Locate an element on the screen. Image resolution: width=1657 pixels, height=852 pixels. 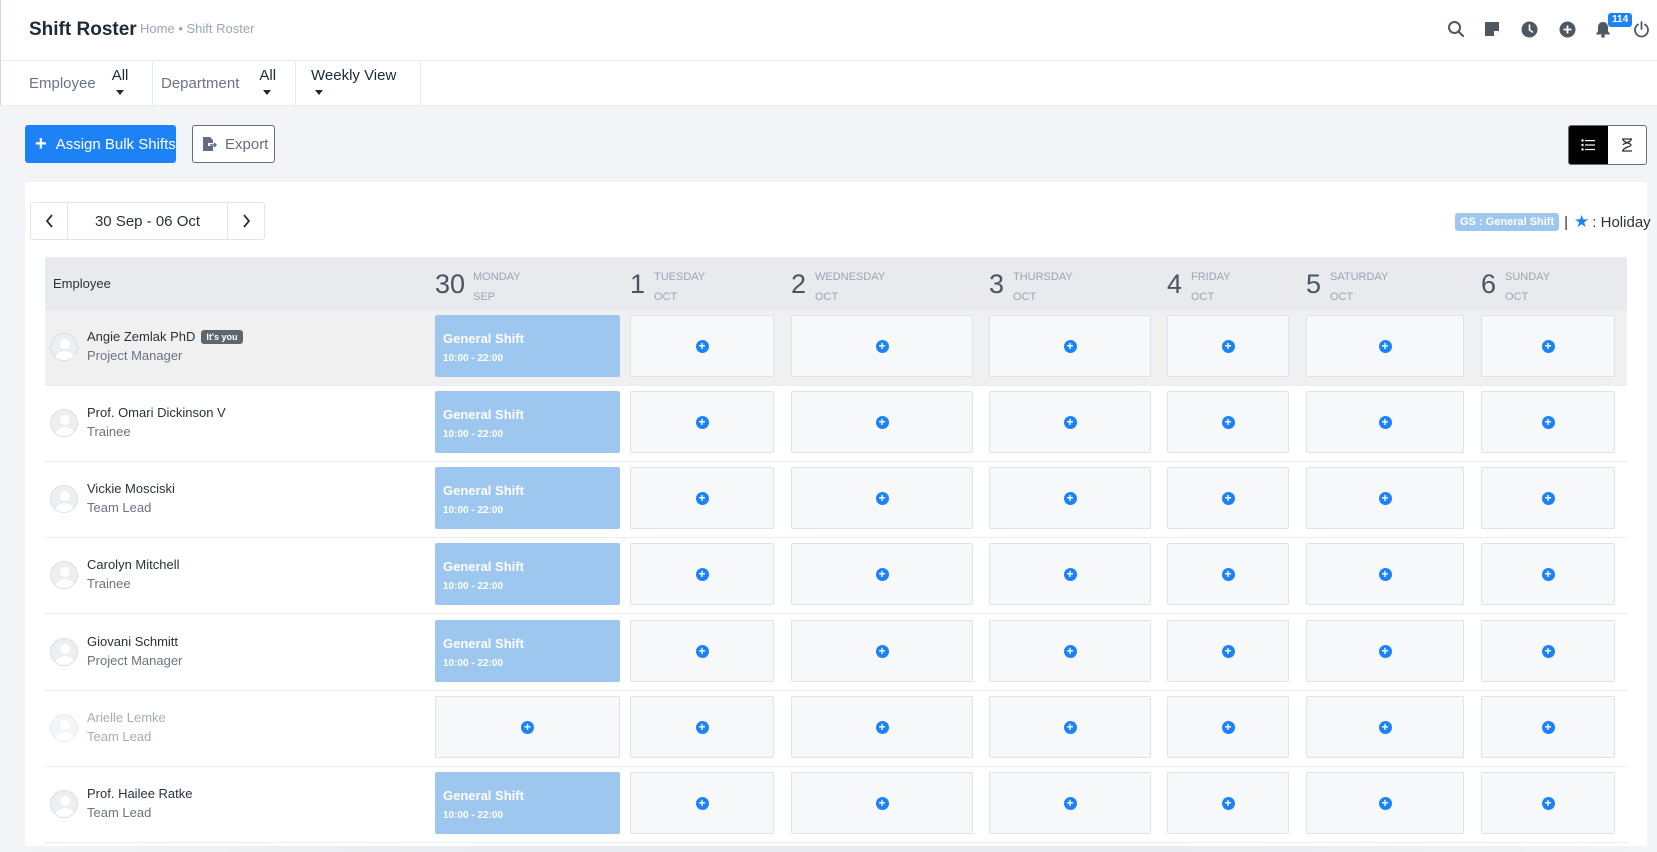
department-filter-value: All is located at coordinates (269, 84).